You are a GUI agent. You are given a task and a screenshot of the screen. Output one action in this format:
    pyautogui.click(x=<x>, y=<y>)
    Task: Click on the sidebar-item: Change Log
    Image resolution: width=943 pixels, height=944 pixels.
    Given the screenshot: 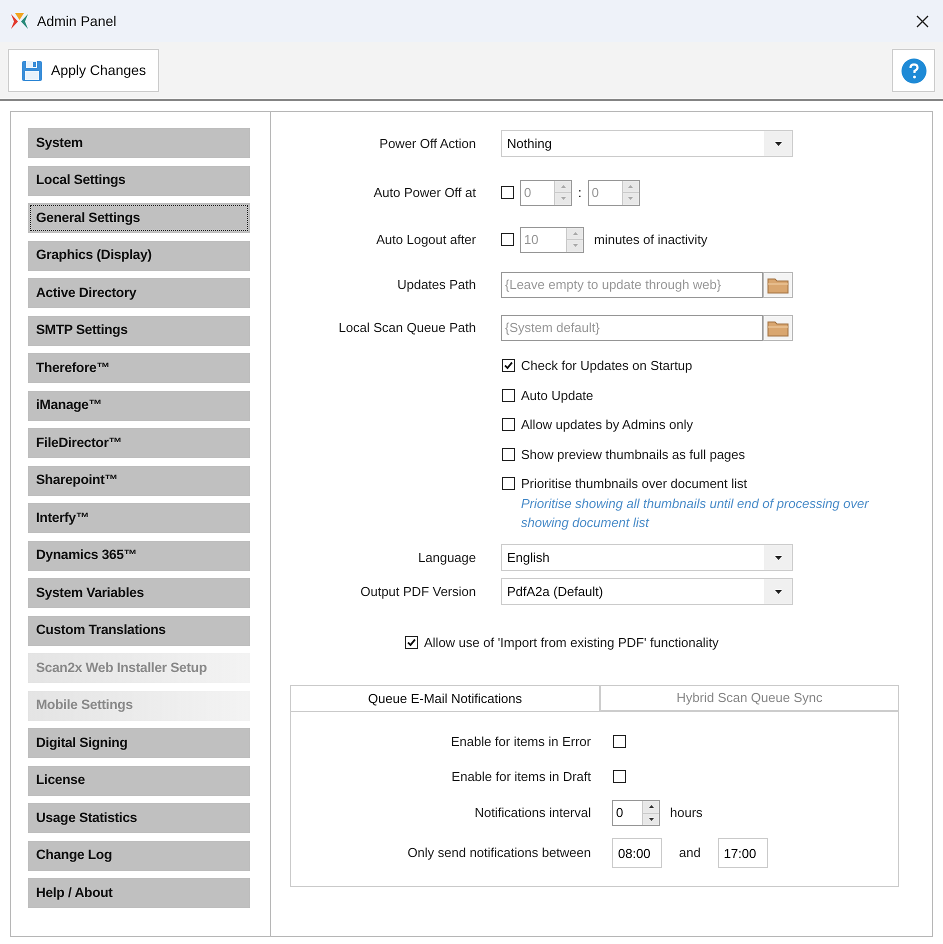 What is the action you would take?
    pyautogui.click(x=139, y=855)
    